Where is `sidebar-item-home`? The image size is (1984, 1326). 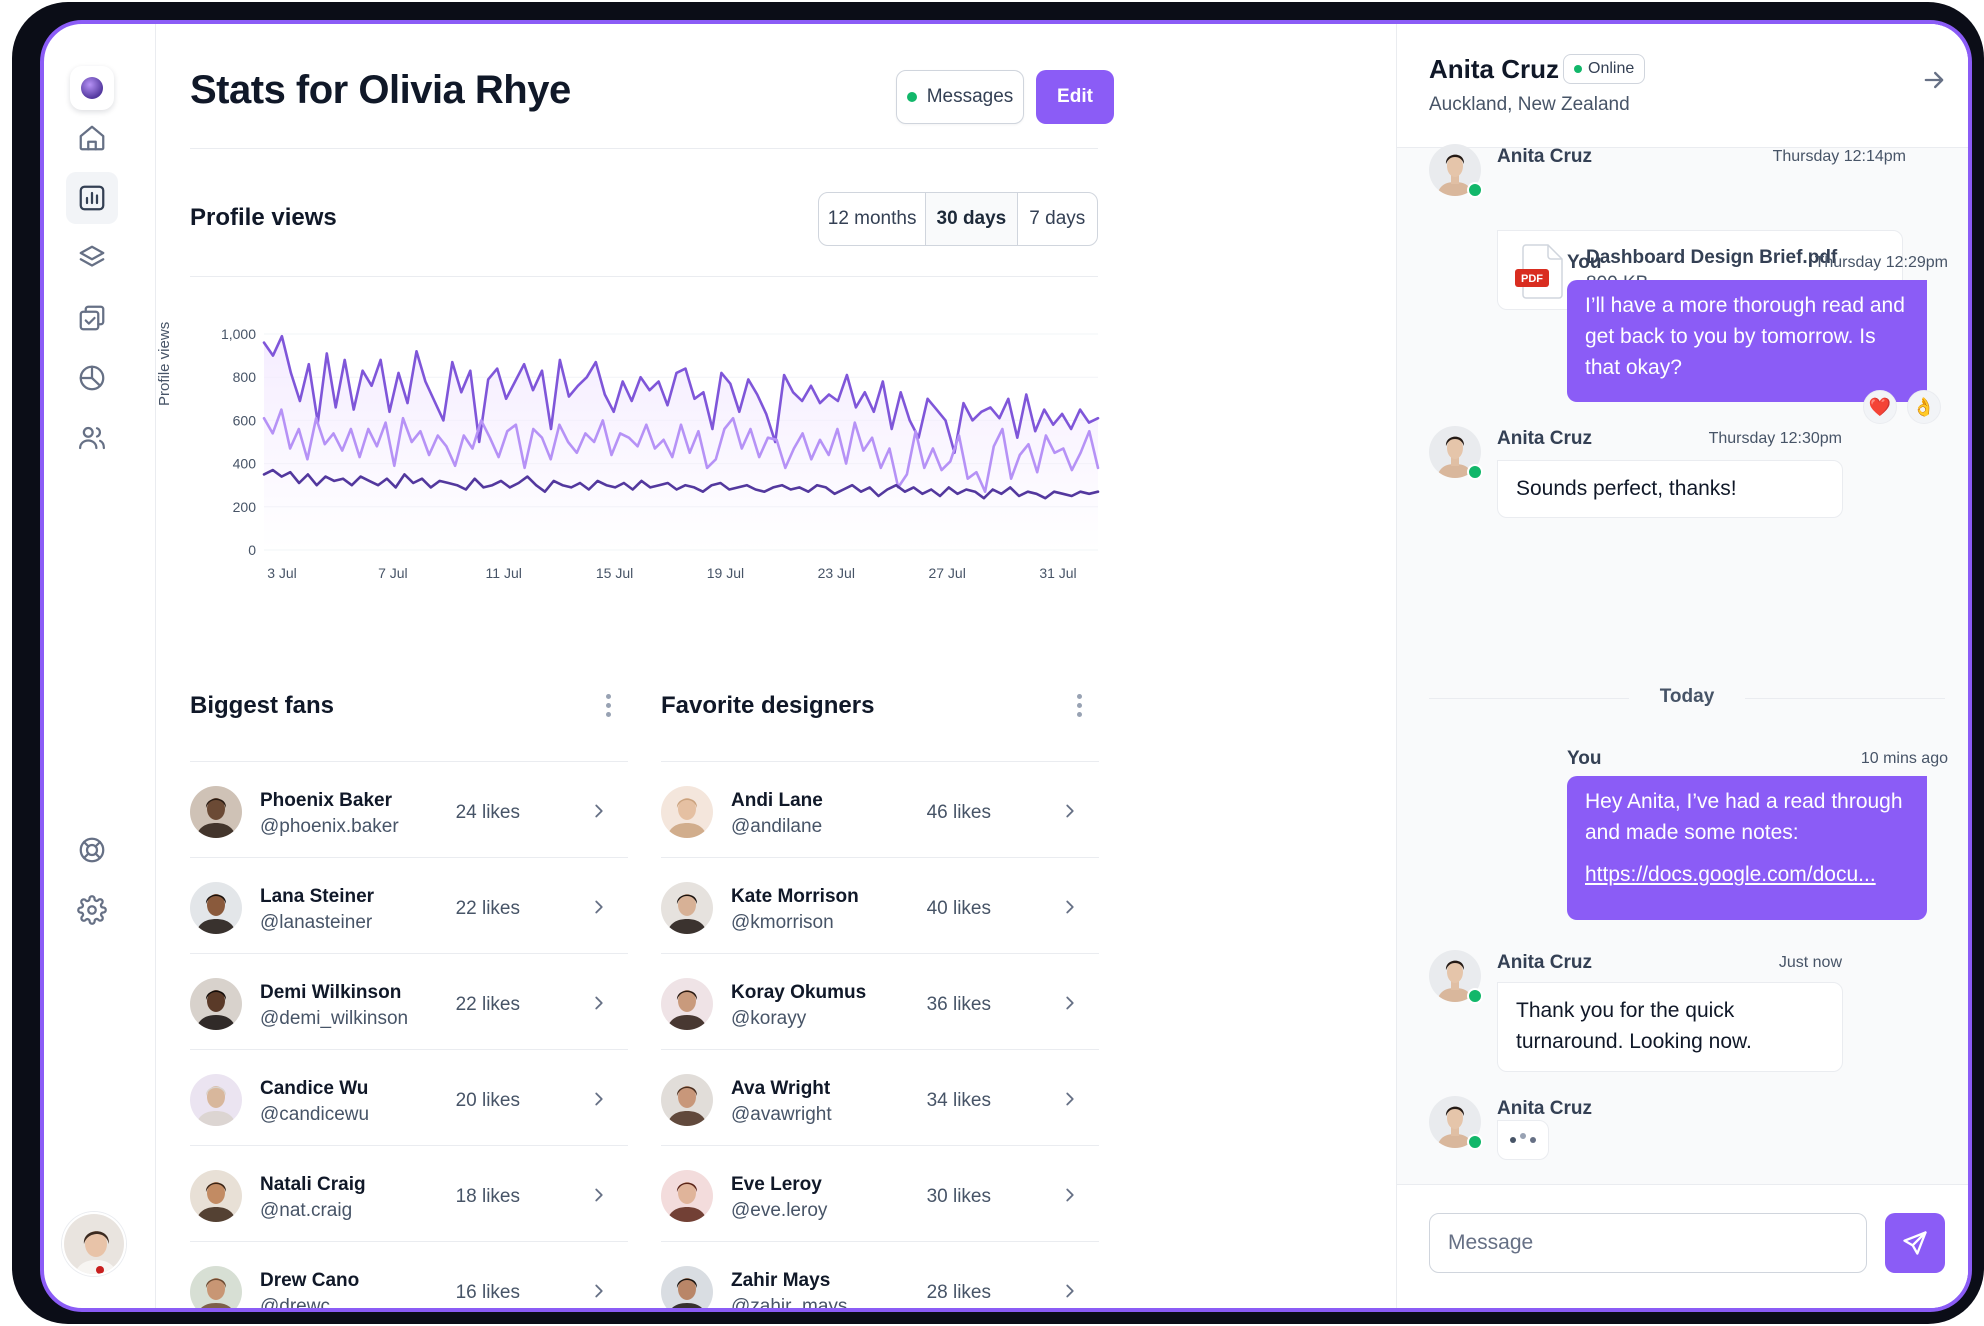
sidebar-item-home is located at coordinates (92, 138).